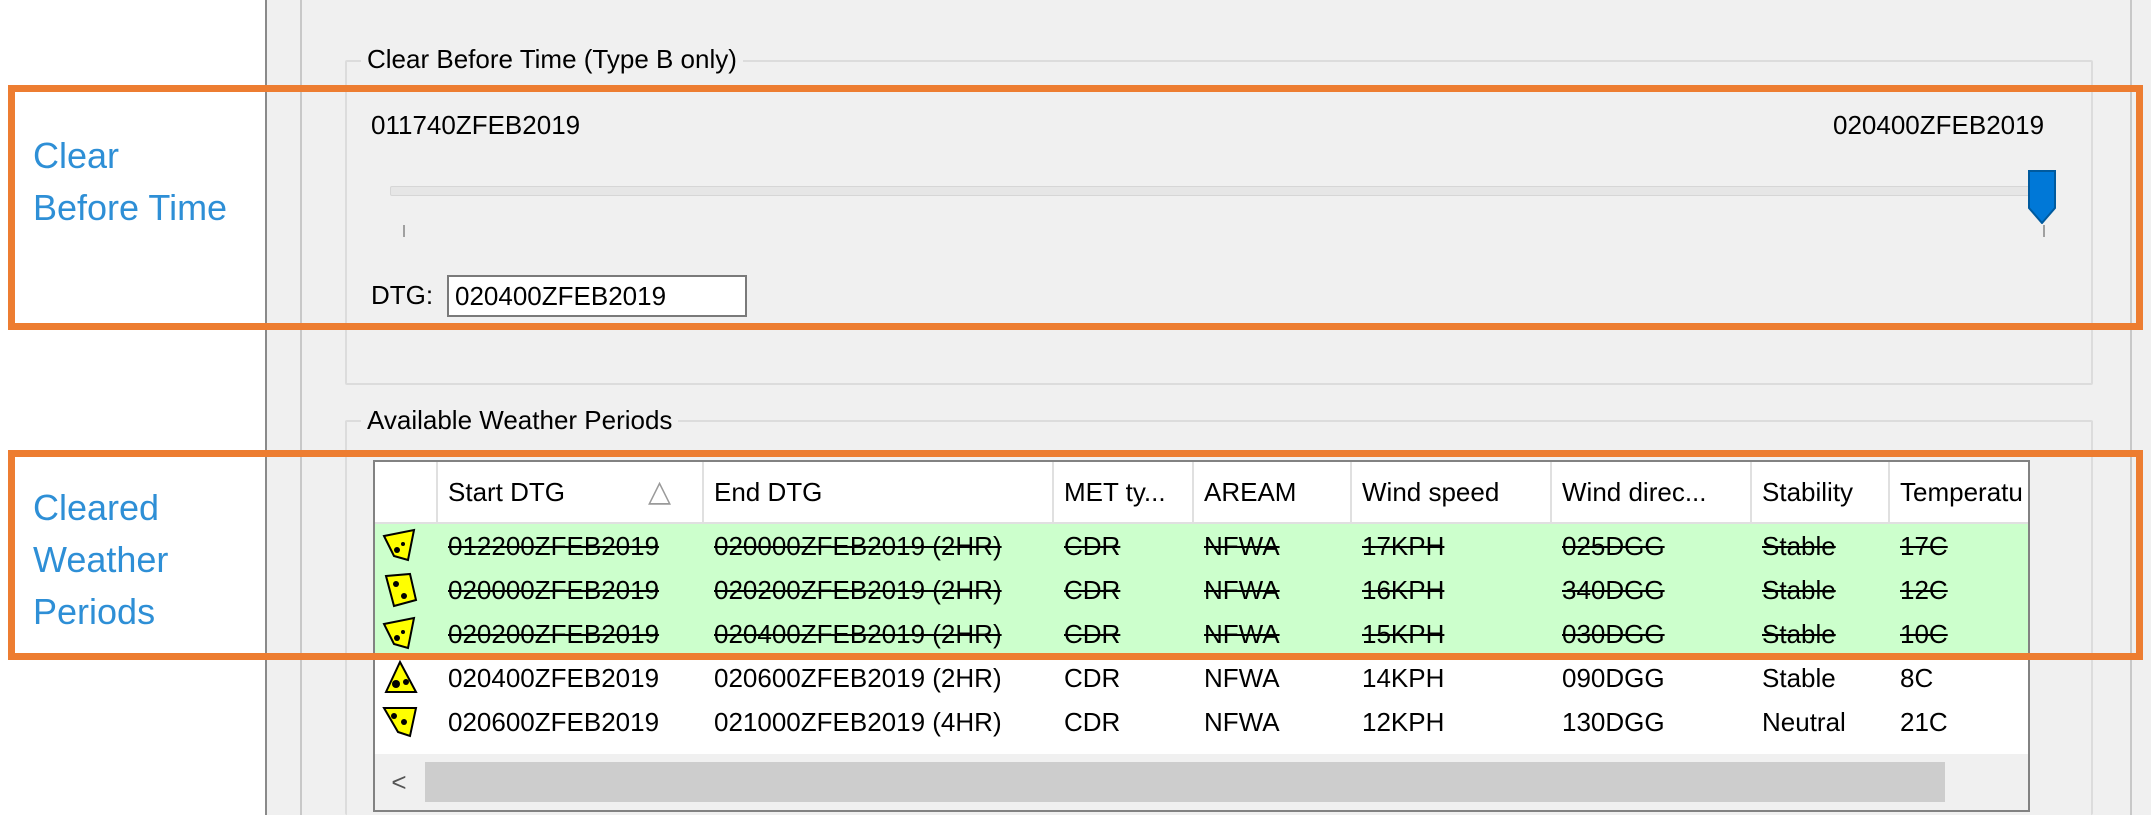  Describe the element at coordinates (554, 722) in the screenshot. I see `cell-start-dtg: 020600ZFEB2019` at that location.